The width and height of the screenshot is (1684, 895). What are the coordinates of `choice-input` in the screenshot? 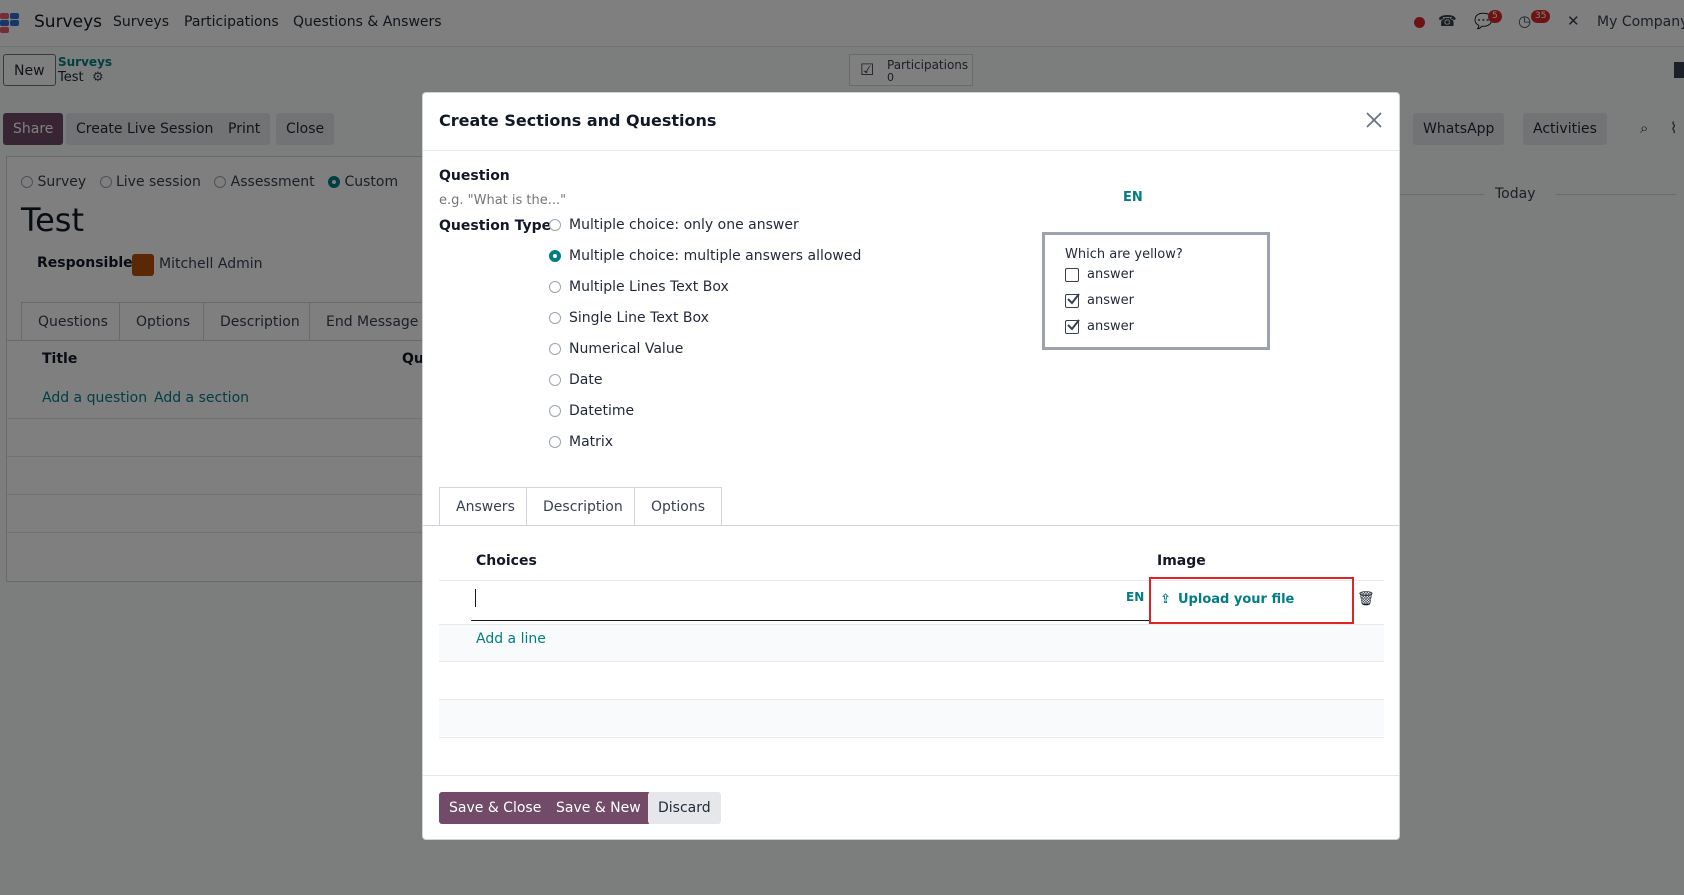 It's located at (810, 620).